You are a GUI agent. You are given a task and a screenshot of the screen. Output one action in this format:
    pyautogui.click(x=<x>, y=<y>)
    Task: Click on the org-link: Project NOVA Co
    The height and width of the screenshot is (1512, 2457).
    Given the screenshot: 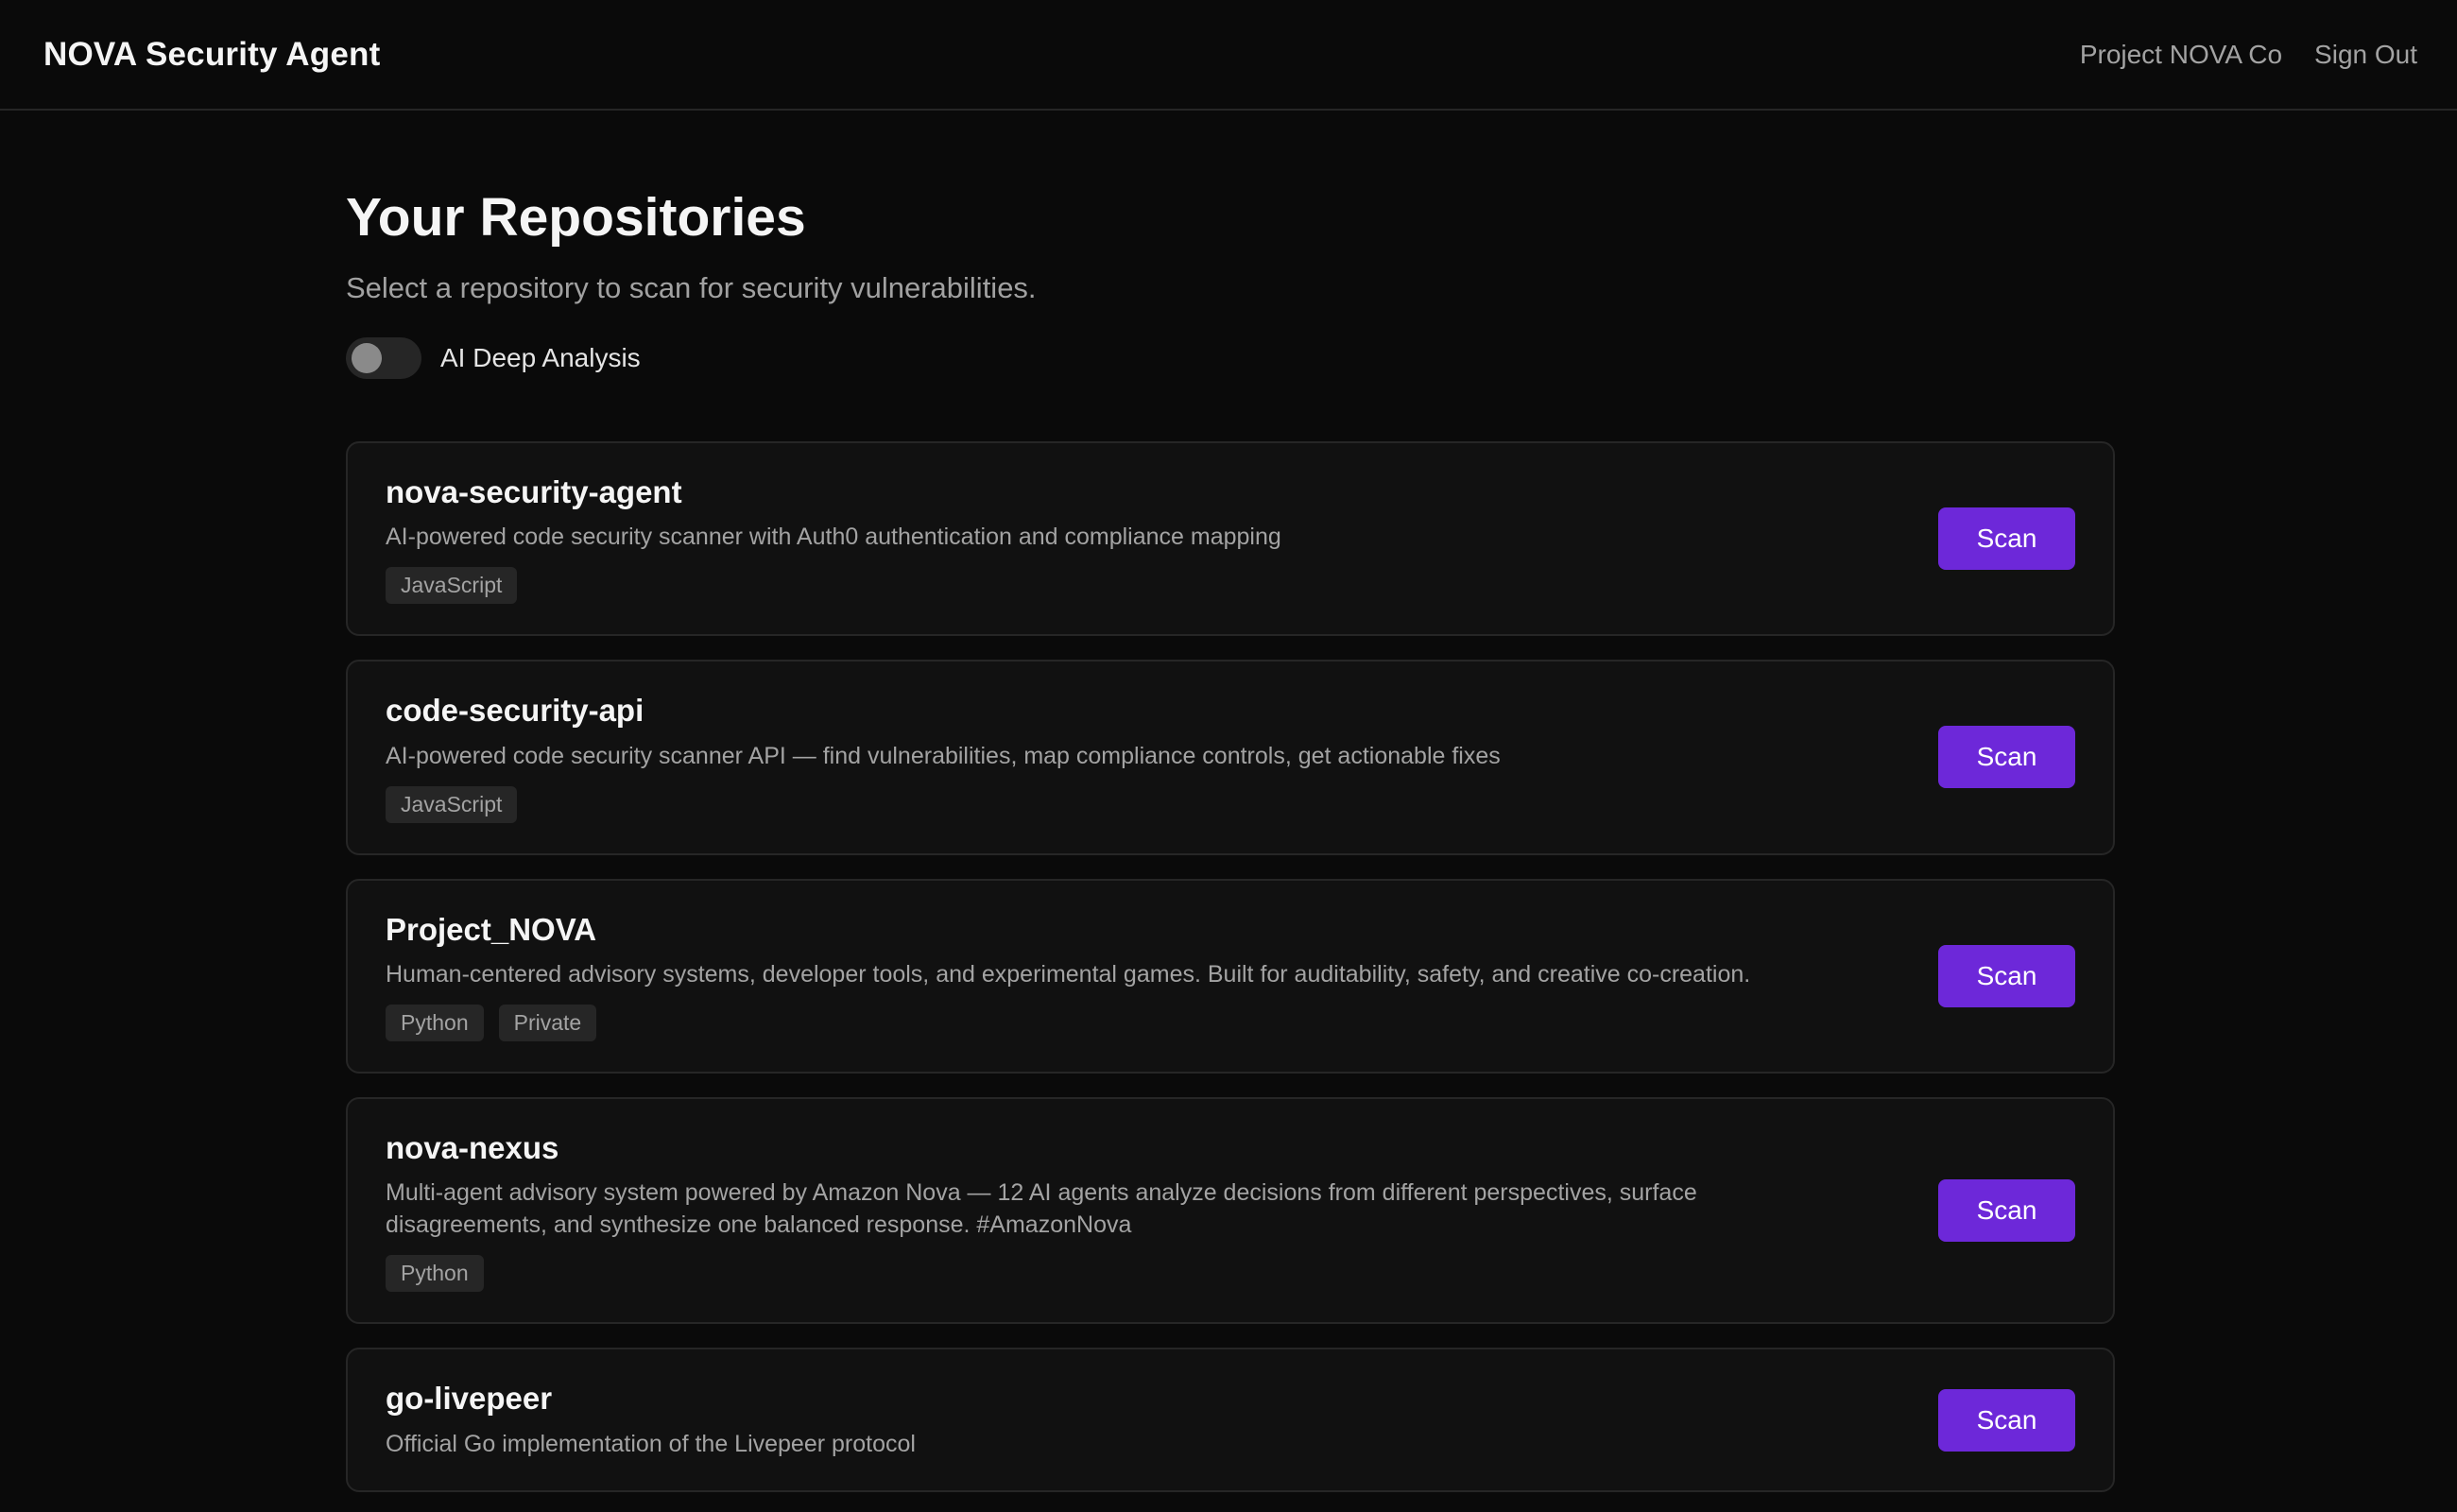 What is the action you would take?
    pyautogui.click(x=2181, y=55)
    